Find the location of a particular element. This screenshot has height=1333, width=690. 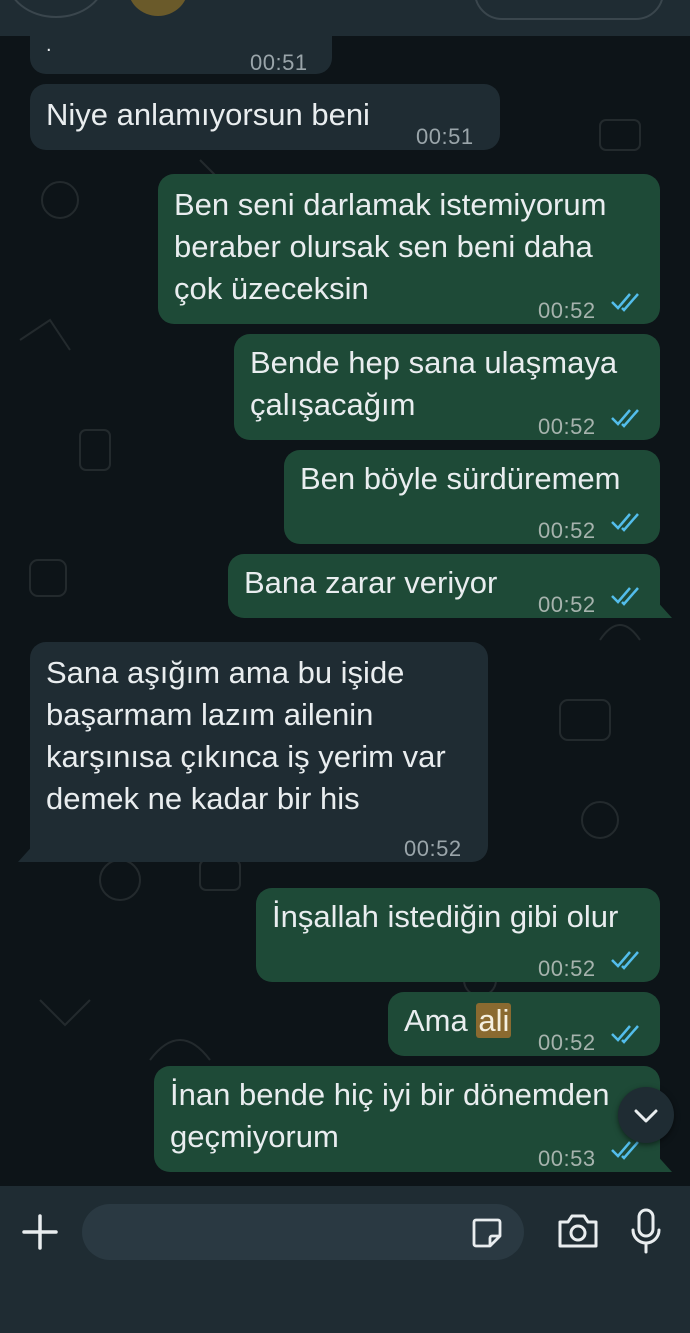

message-text-line: Bende hep sana ulaşmaya is located at coordinates (434, 362).